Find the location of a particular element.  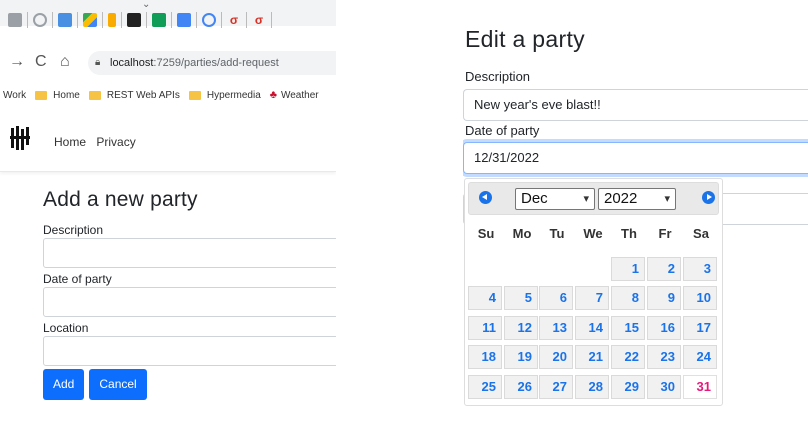

folder-icon is located at coordinates (41, 95).